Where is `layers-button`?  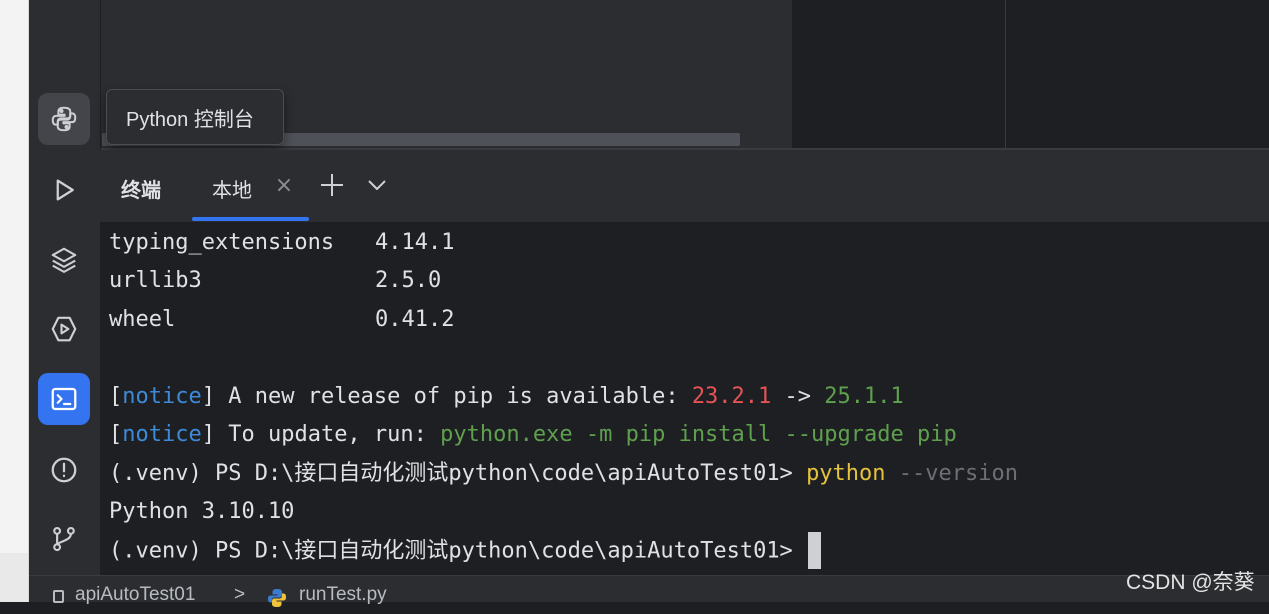
layers-button is located at coordinates (64, 260).